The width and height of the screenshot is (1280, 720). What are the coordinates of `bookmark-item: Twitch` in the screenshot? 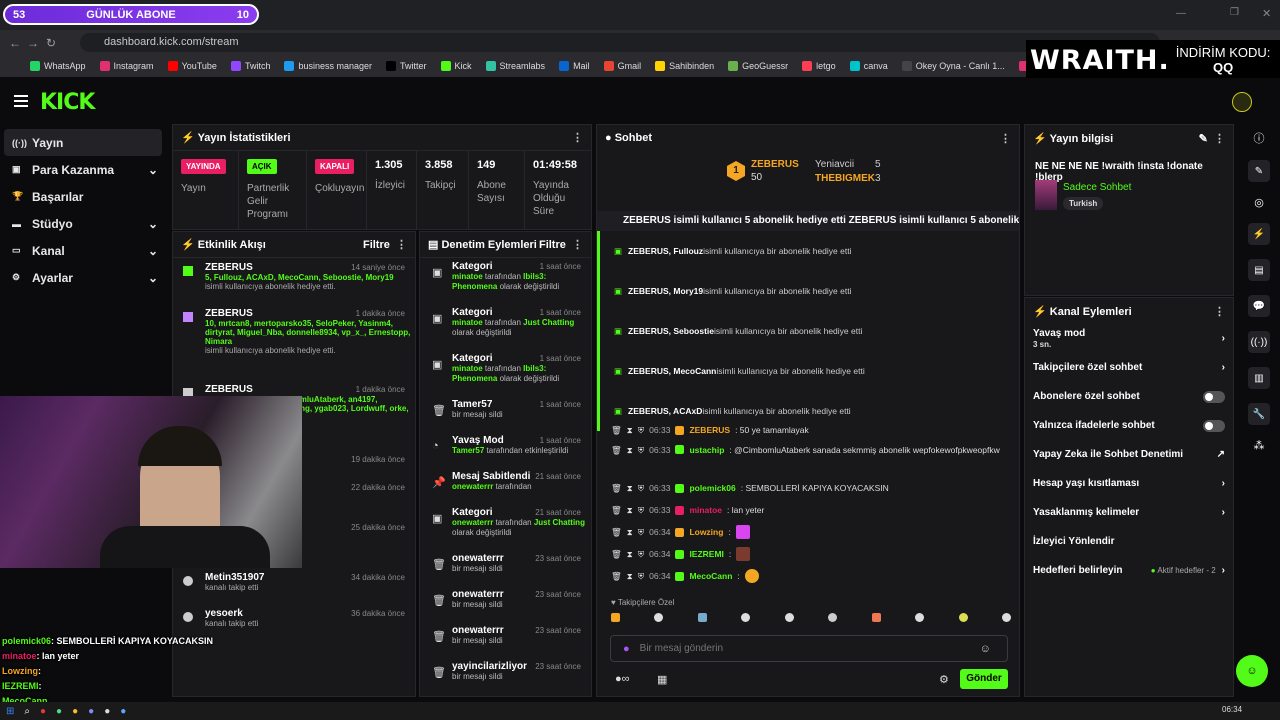 It's located at (250, 66).